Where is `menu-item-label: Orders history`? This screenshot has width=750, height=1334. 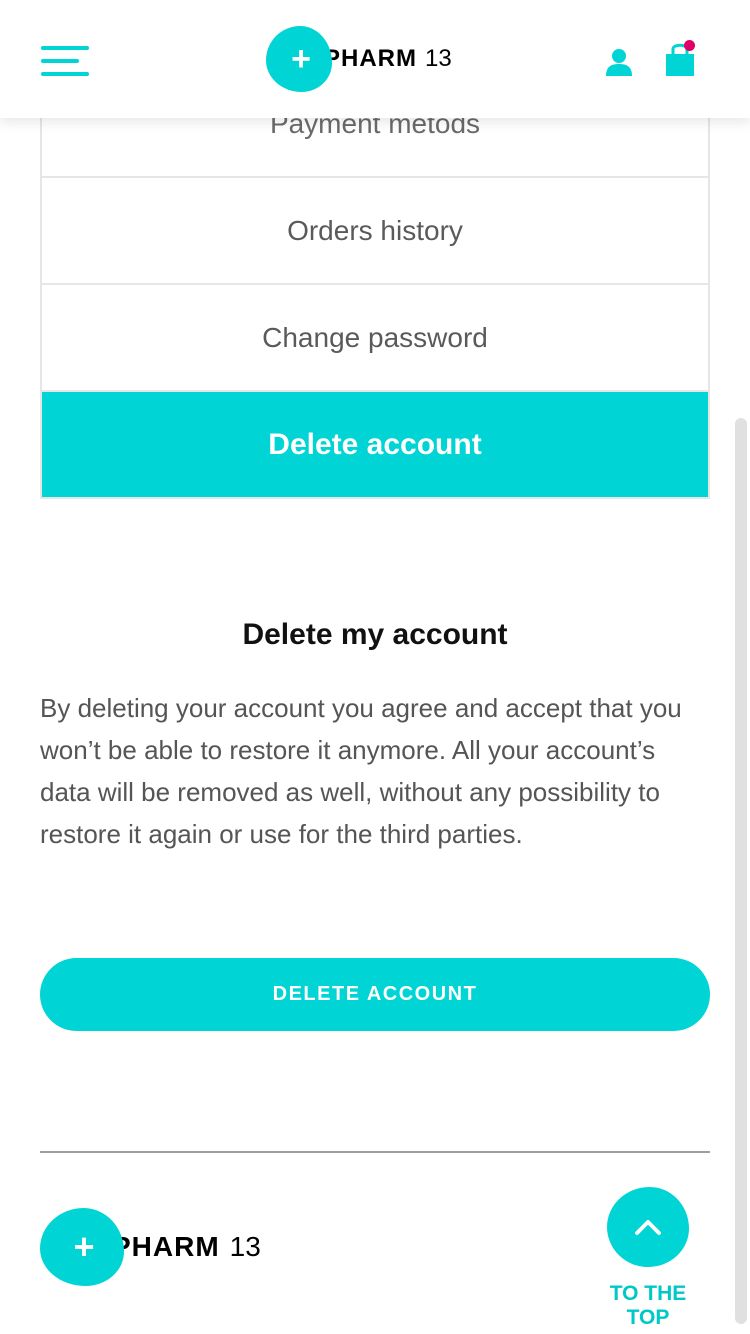
menu-item-label: Orders history is located at coordinates (375, 230).